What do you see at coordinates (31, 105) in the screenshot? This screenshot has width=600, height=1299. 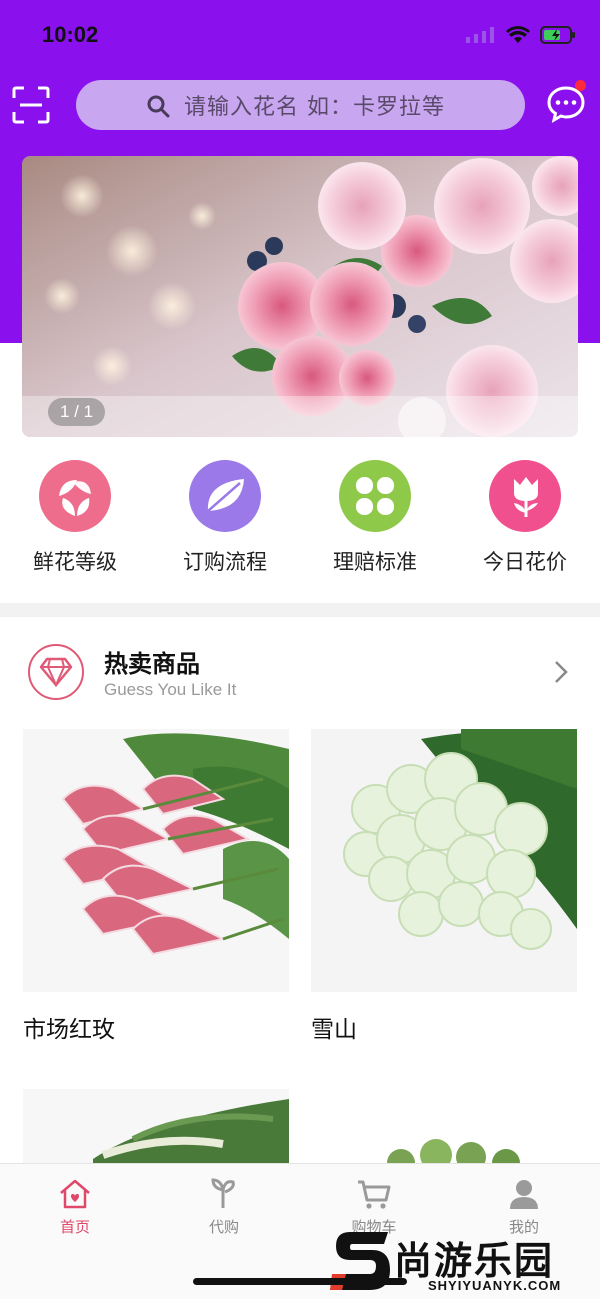 I see `scan-icon` at bounding box center [31, 105].